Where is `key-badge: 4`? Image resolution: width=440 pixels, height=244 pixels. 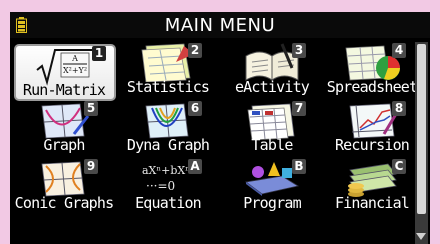 key-badge: 4 is located at coordinates (399, 50).